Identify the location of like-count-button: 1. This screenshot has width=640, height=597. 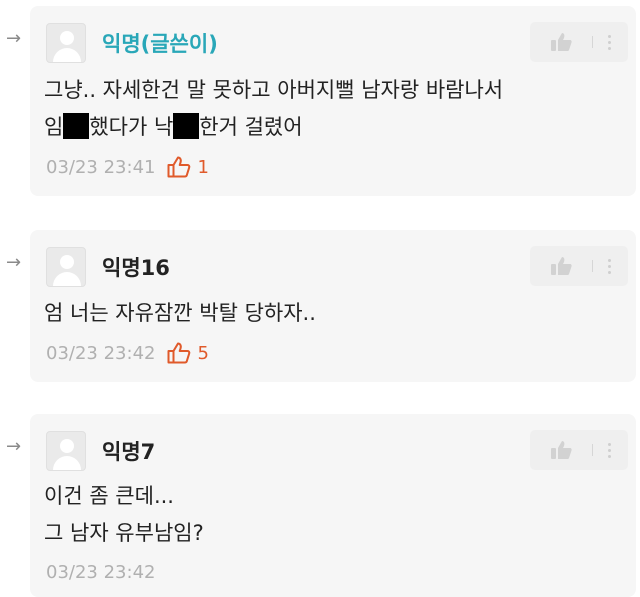
(188, 167).